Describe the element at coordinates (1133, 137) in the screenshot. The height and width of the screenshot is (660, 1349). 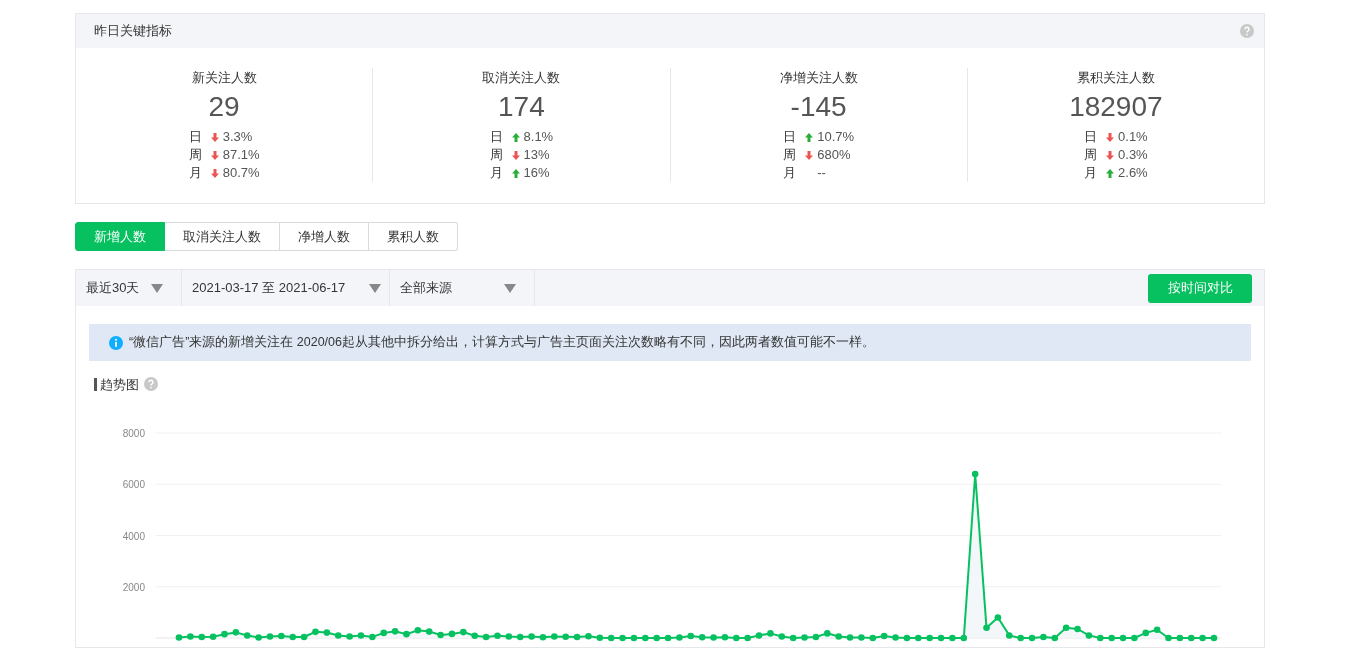
I see `change-value: 0.1%` at that location.